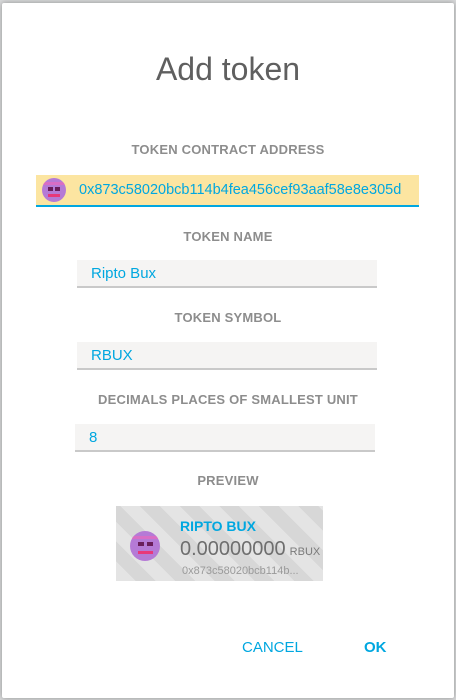  I want to click on preview-label: PREVIEW, so click(228, 480).